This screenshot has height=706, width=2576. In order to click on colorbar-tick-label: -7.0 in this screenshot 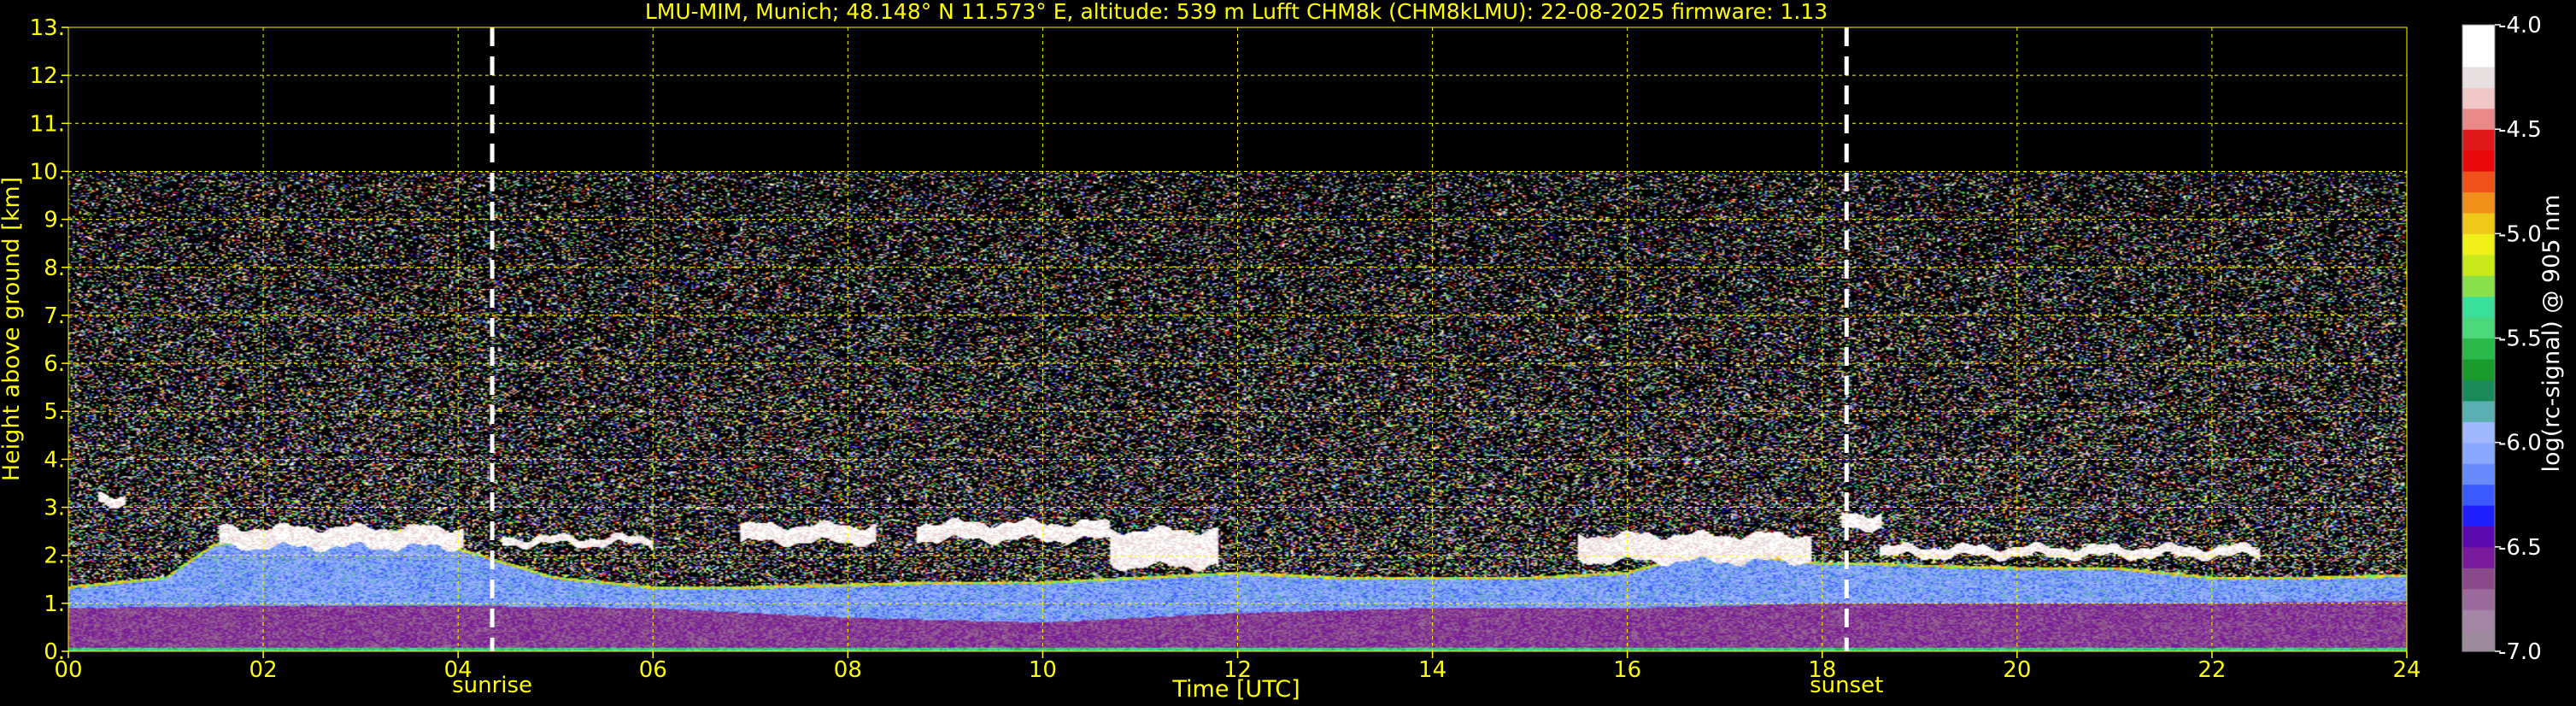, I will do `click(2520, 652)`.